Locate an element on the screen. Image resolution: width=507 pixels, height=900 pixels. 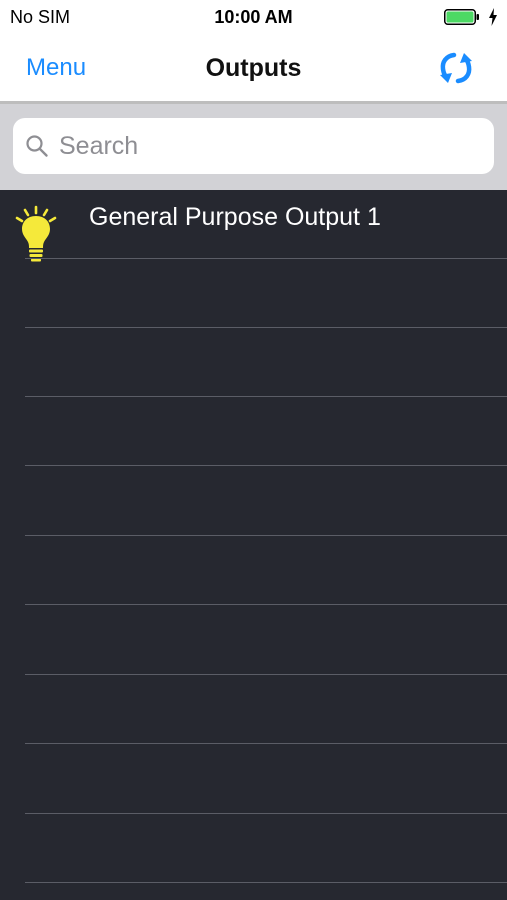
search-field is located at coordinates (253, 146).